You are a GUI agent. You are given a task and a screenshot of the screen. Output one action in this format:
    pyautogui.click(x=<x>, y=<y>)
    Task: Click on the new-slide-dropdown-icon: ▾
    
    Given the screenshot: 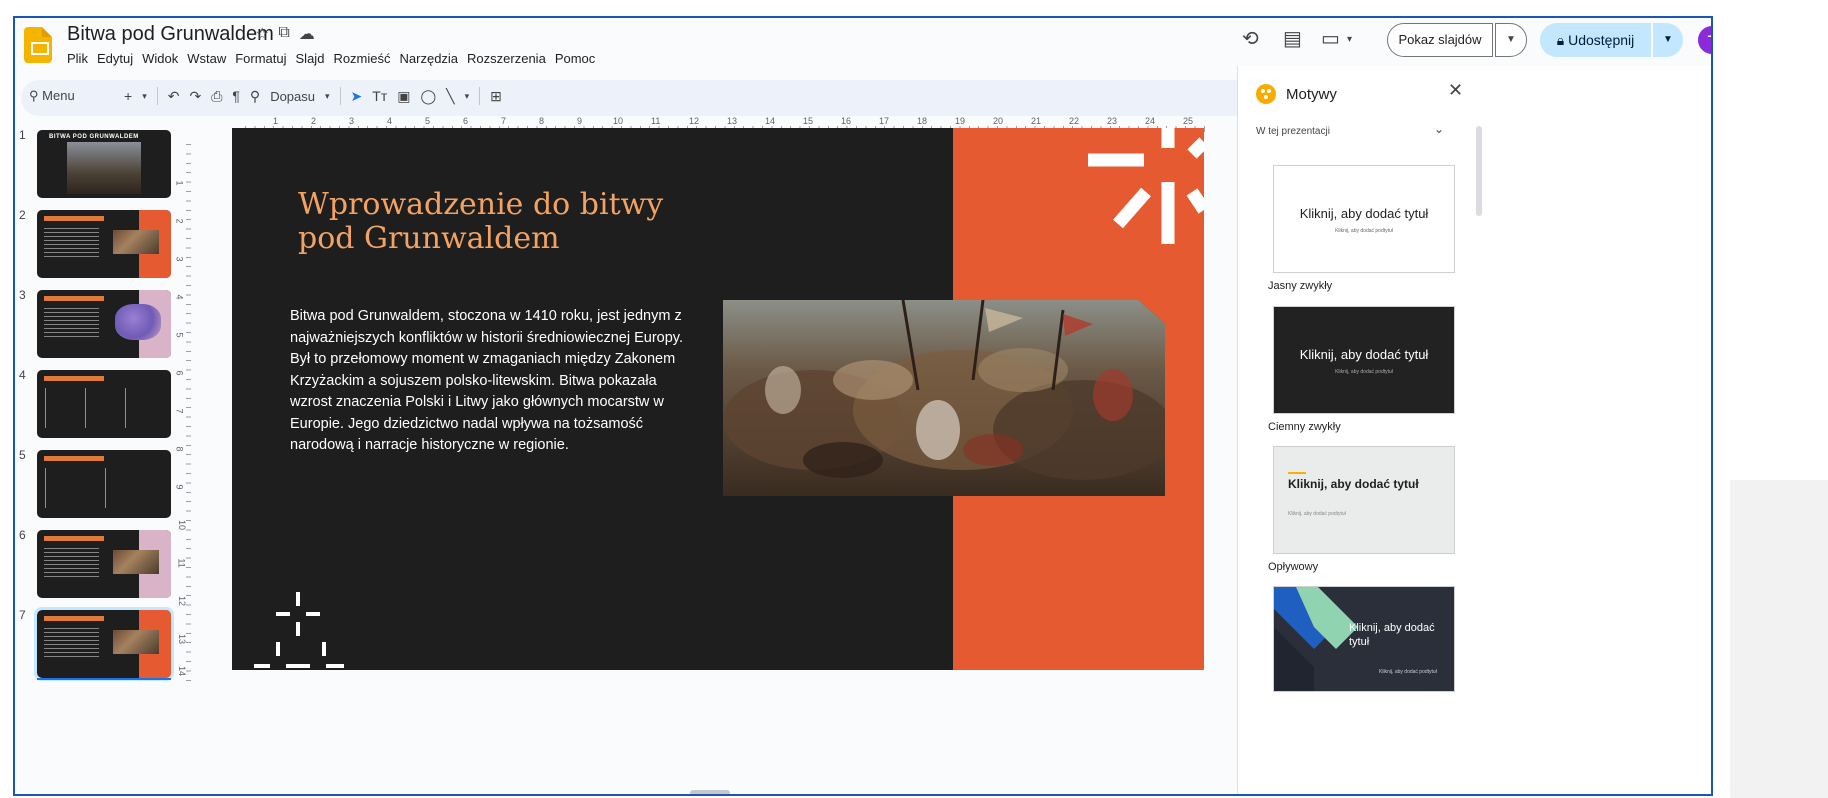 What is the action you would take?
    pyautogui.click(x=144, y=96)
    